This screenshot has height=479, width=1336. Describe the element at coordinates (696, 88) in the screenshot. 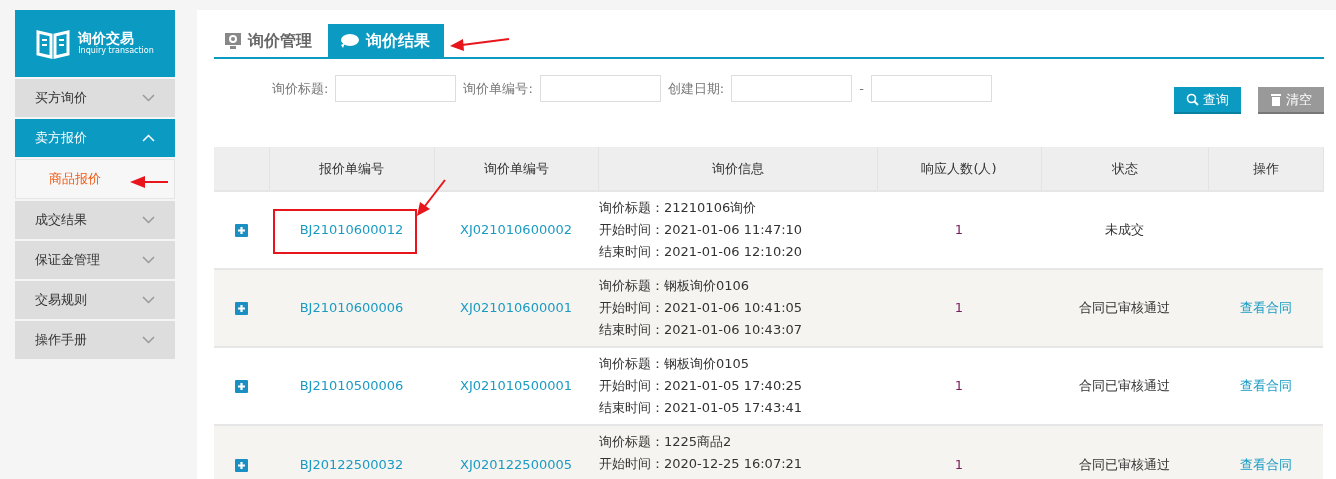

I see `filter-label: 创建日期:` at that location.